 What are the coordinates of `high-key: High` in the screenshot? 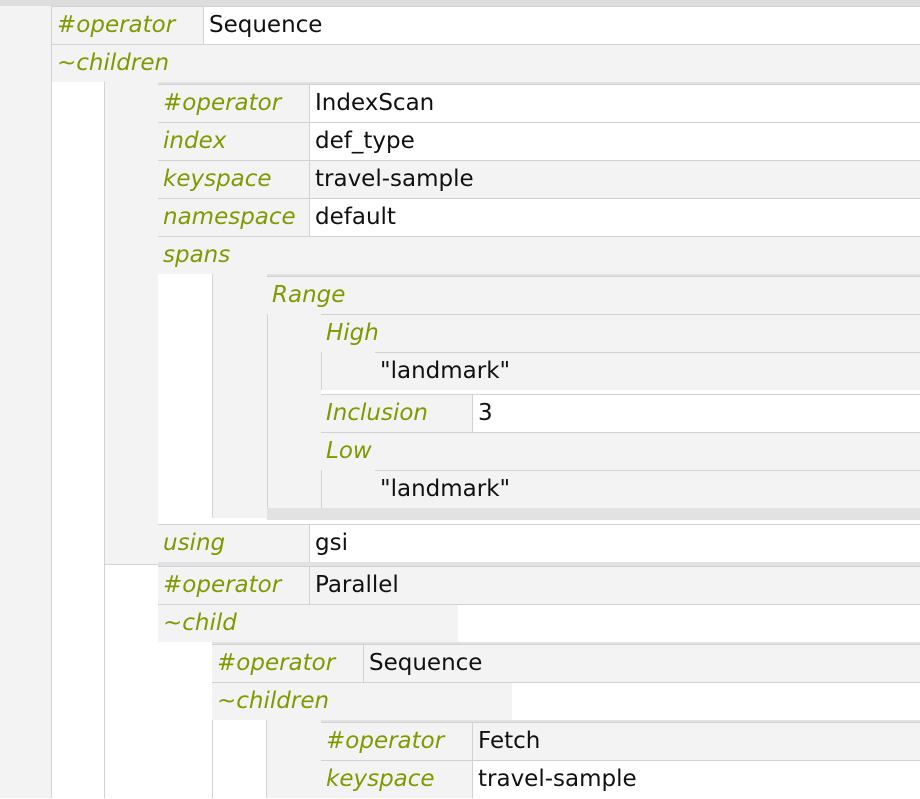 It's located at (471, 333).